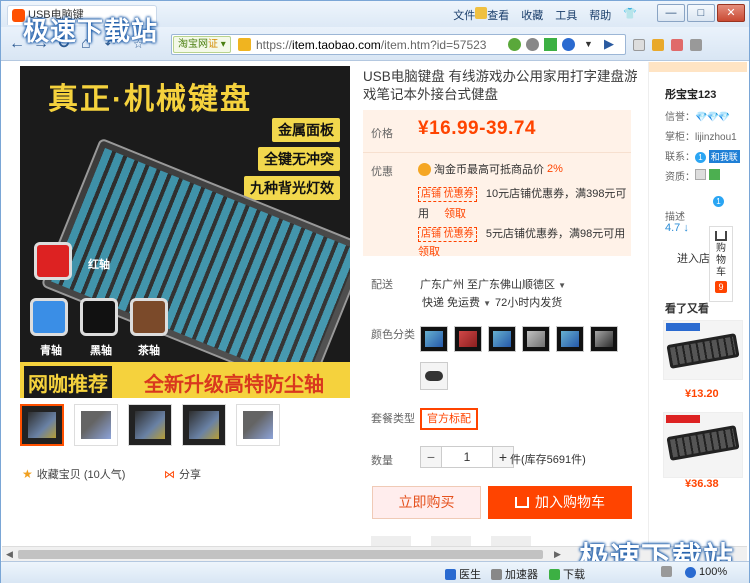 This screenshot has width=750, height=583. Describe the element at coordinates (548, 460) in the screenshot. I see `stock-text: 件(库存5691件)` at that location.